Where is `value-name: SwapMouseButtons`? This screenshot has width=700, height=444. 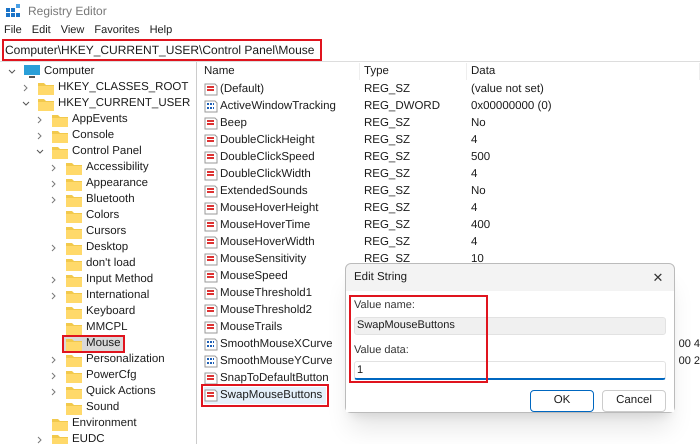
value-name: SwapMouseButtons is located at coordinates (265, 395).